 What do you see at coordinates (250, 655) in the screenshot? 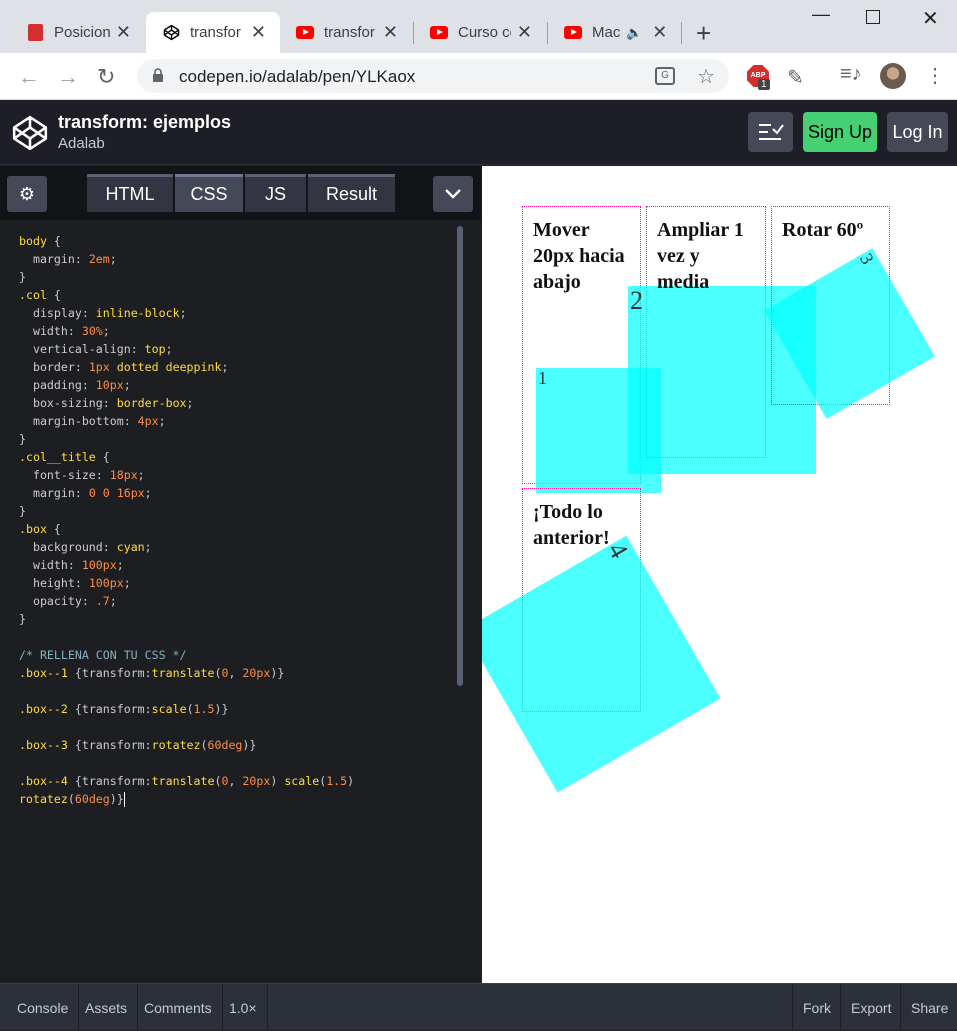
I see `code-line: /* RELLENA CON TU CSS */` at bounding box center [250, 655].